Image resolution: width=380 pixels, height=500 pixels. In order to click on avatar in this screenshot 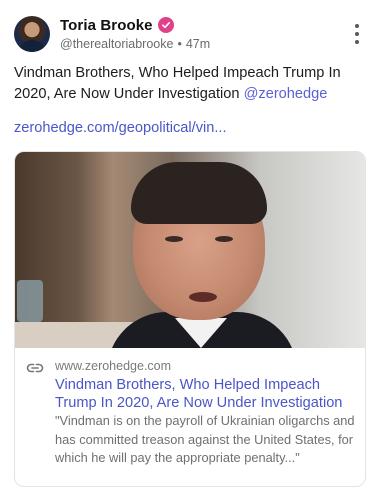, I will do `click(32, 34)`.